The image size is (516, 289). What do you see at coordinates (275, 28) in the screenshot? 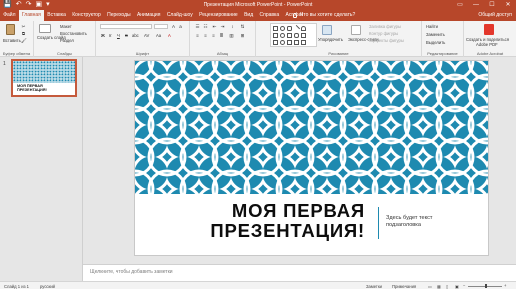
I see `rectangle-shape-icon` at bounding box center [275, 28].